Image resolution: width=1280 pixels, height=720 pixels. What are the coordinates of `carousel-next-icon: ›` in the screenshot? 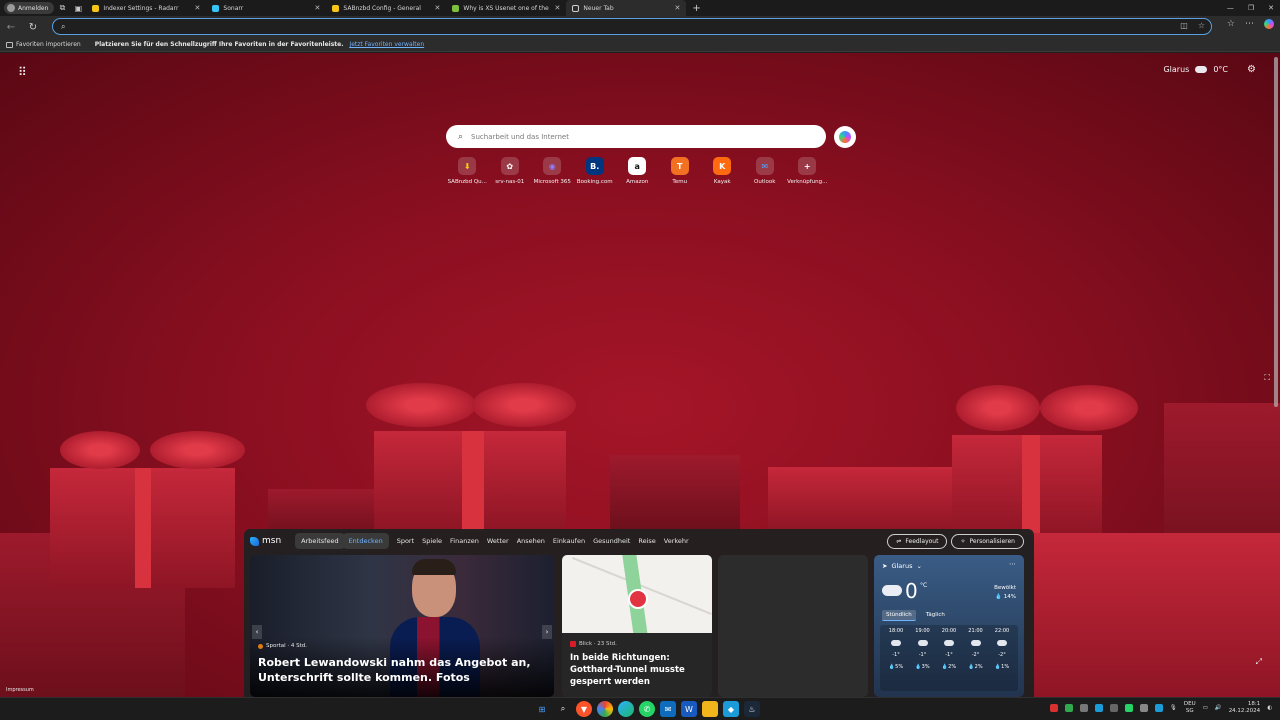 It's located at (547, 632).